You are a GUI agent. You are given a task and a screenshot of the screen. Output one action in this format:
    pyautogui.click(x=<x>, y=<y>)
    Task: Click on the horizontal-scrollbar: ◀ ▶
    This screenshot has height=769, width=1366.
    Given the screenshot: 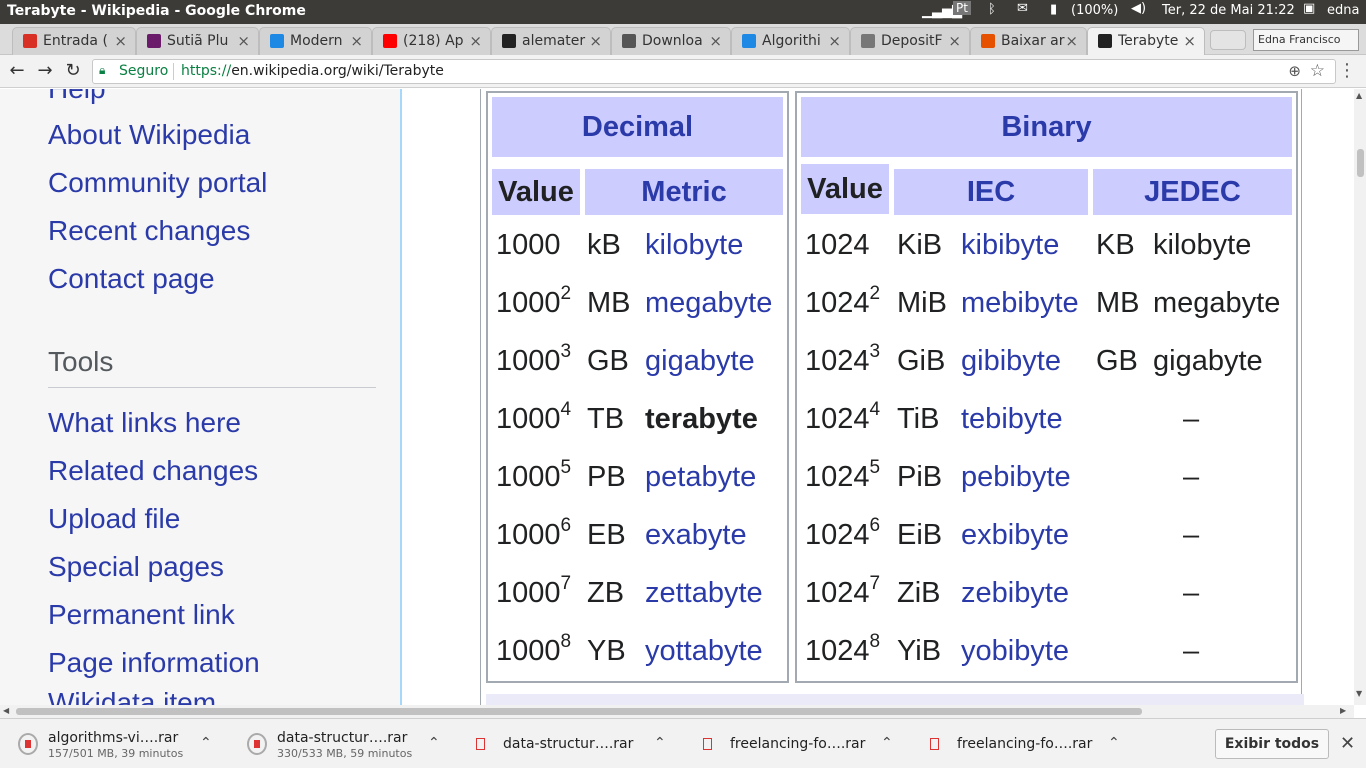 What is the action you would take?
    pyautogui.click(x=677, y=711)
    